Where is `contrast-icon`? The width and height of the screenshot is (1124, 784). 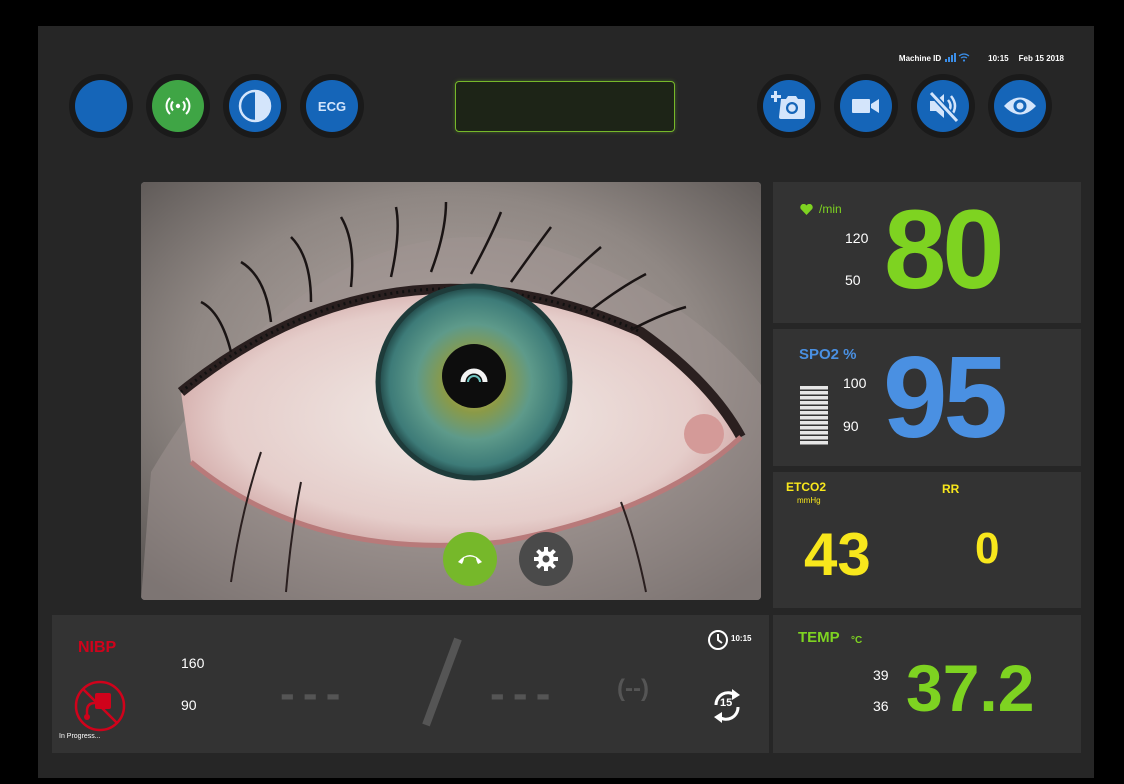
contrast-icon is located at coordinates (255, 106).